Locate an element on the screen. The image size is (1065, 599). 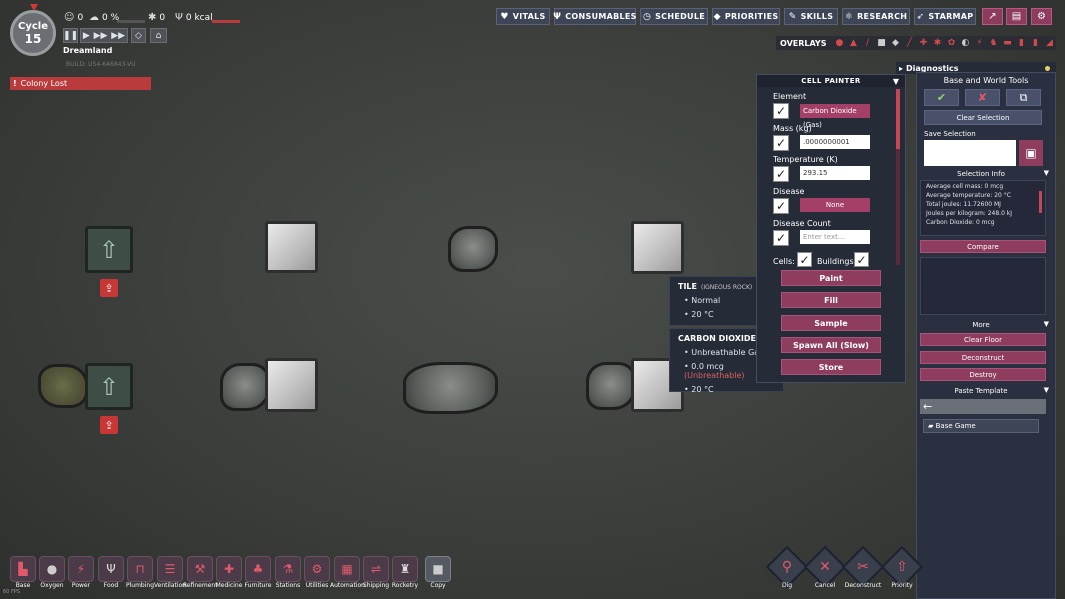
suit-overlay-icon: ▮ is located at coordinates (1035, 43).